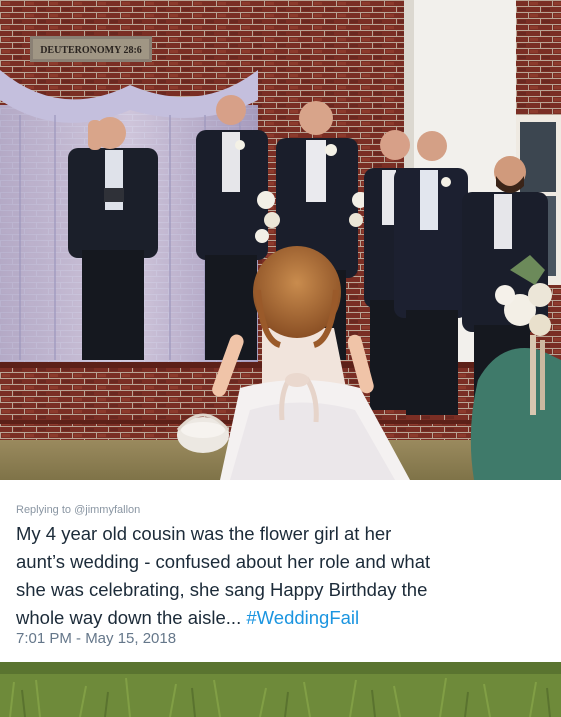 This screenshot has width=561, height=717. I want to click on grass-photo-strip, so click(280, 689).